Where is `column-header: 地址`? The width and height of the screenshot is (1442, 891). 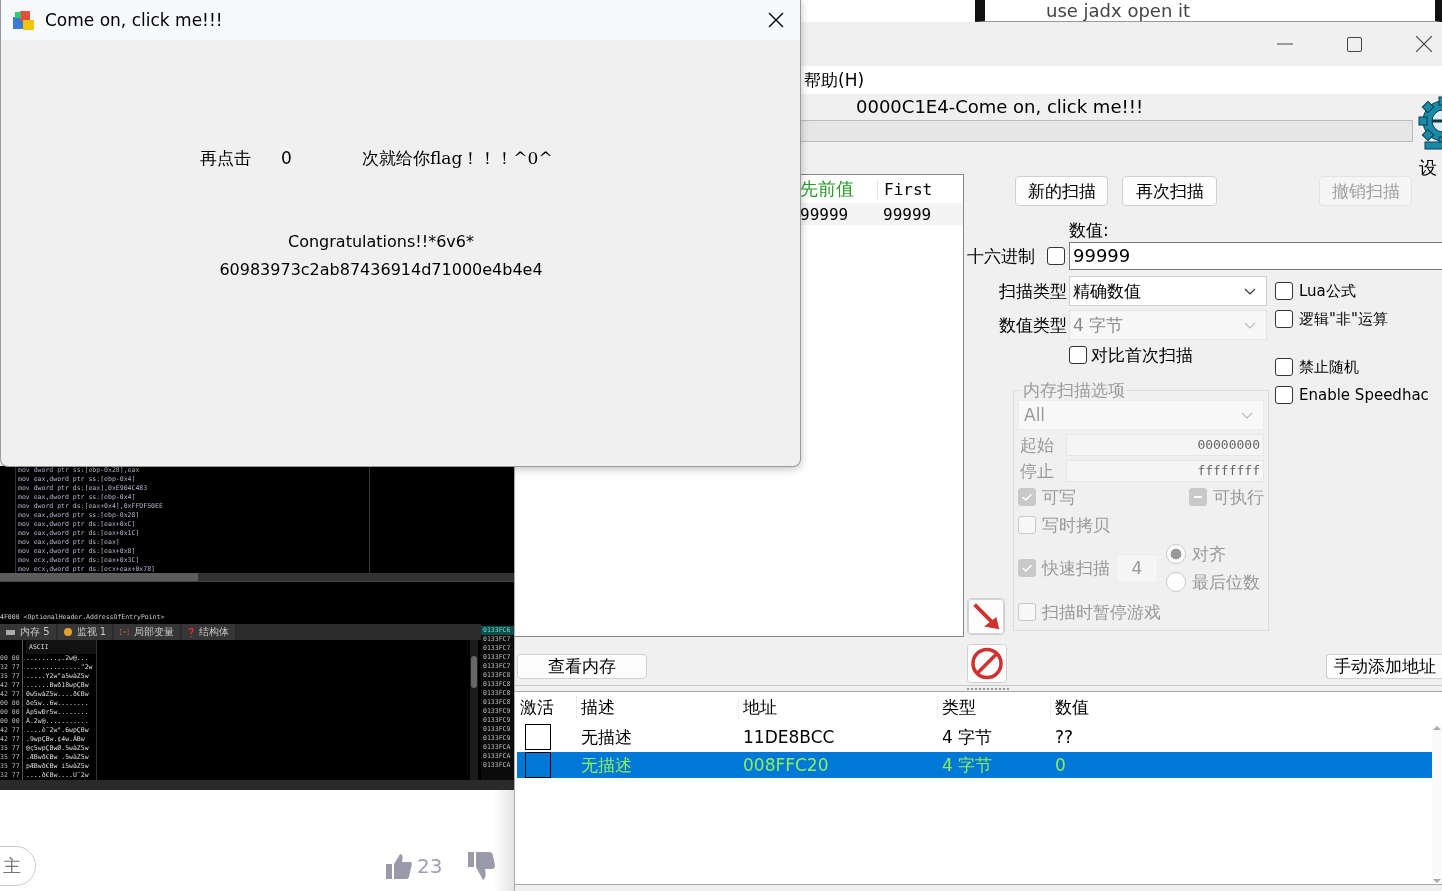 column-header: 地址 is located at coordinates (837, 707).